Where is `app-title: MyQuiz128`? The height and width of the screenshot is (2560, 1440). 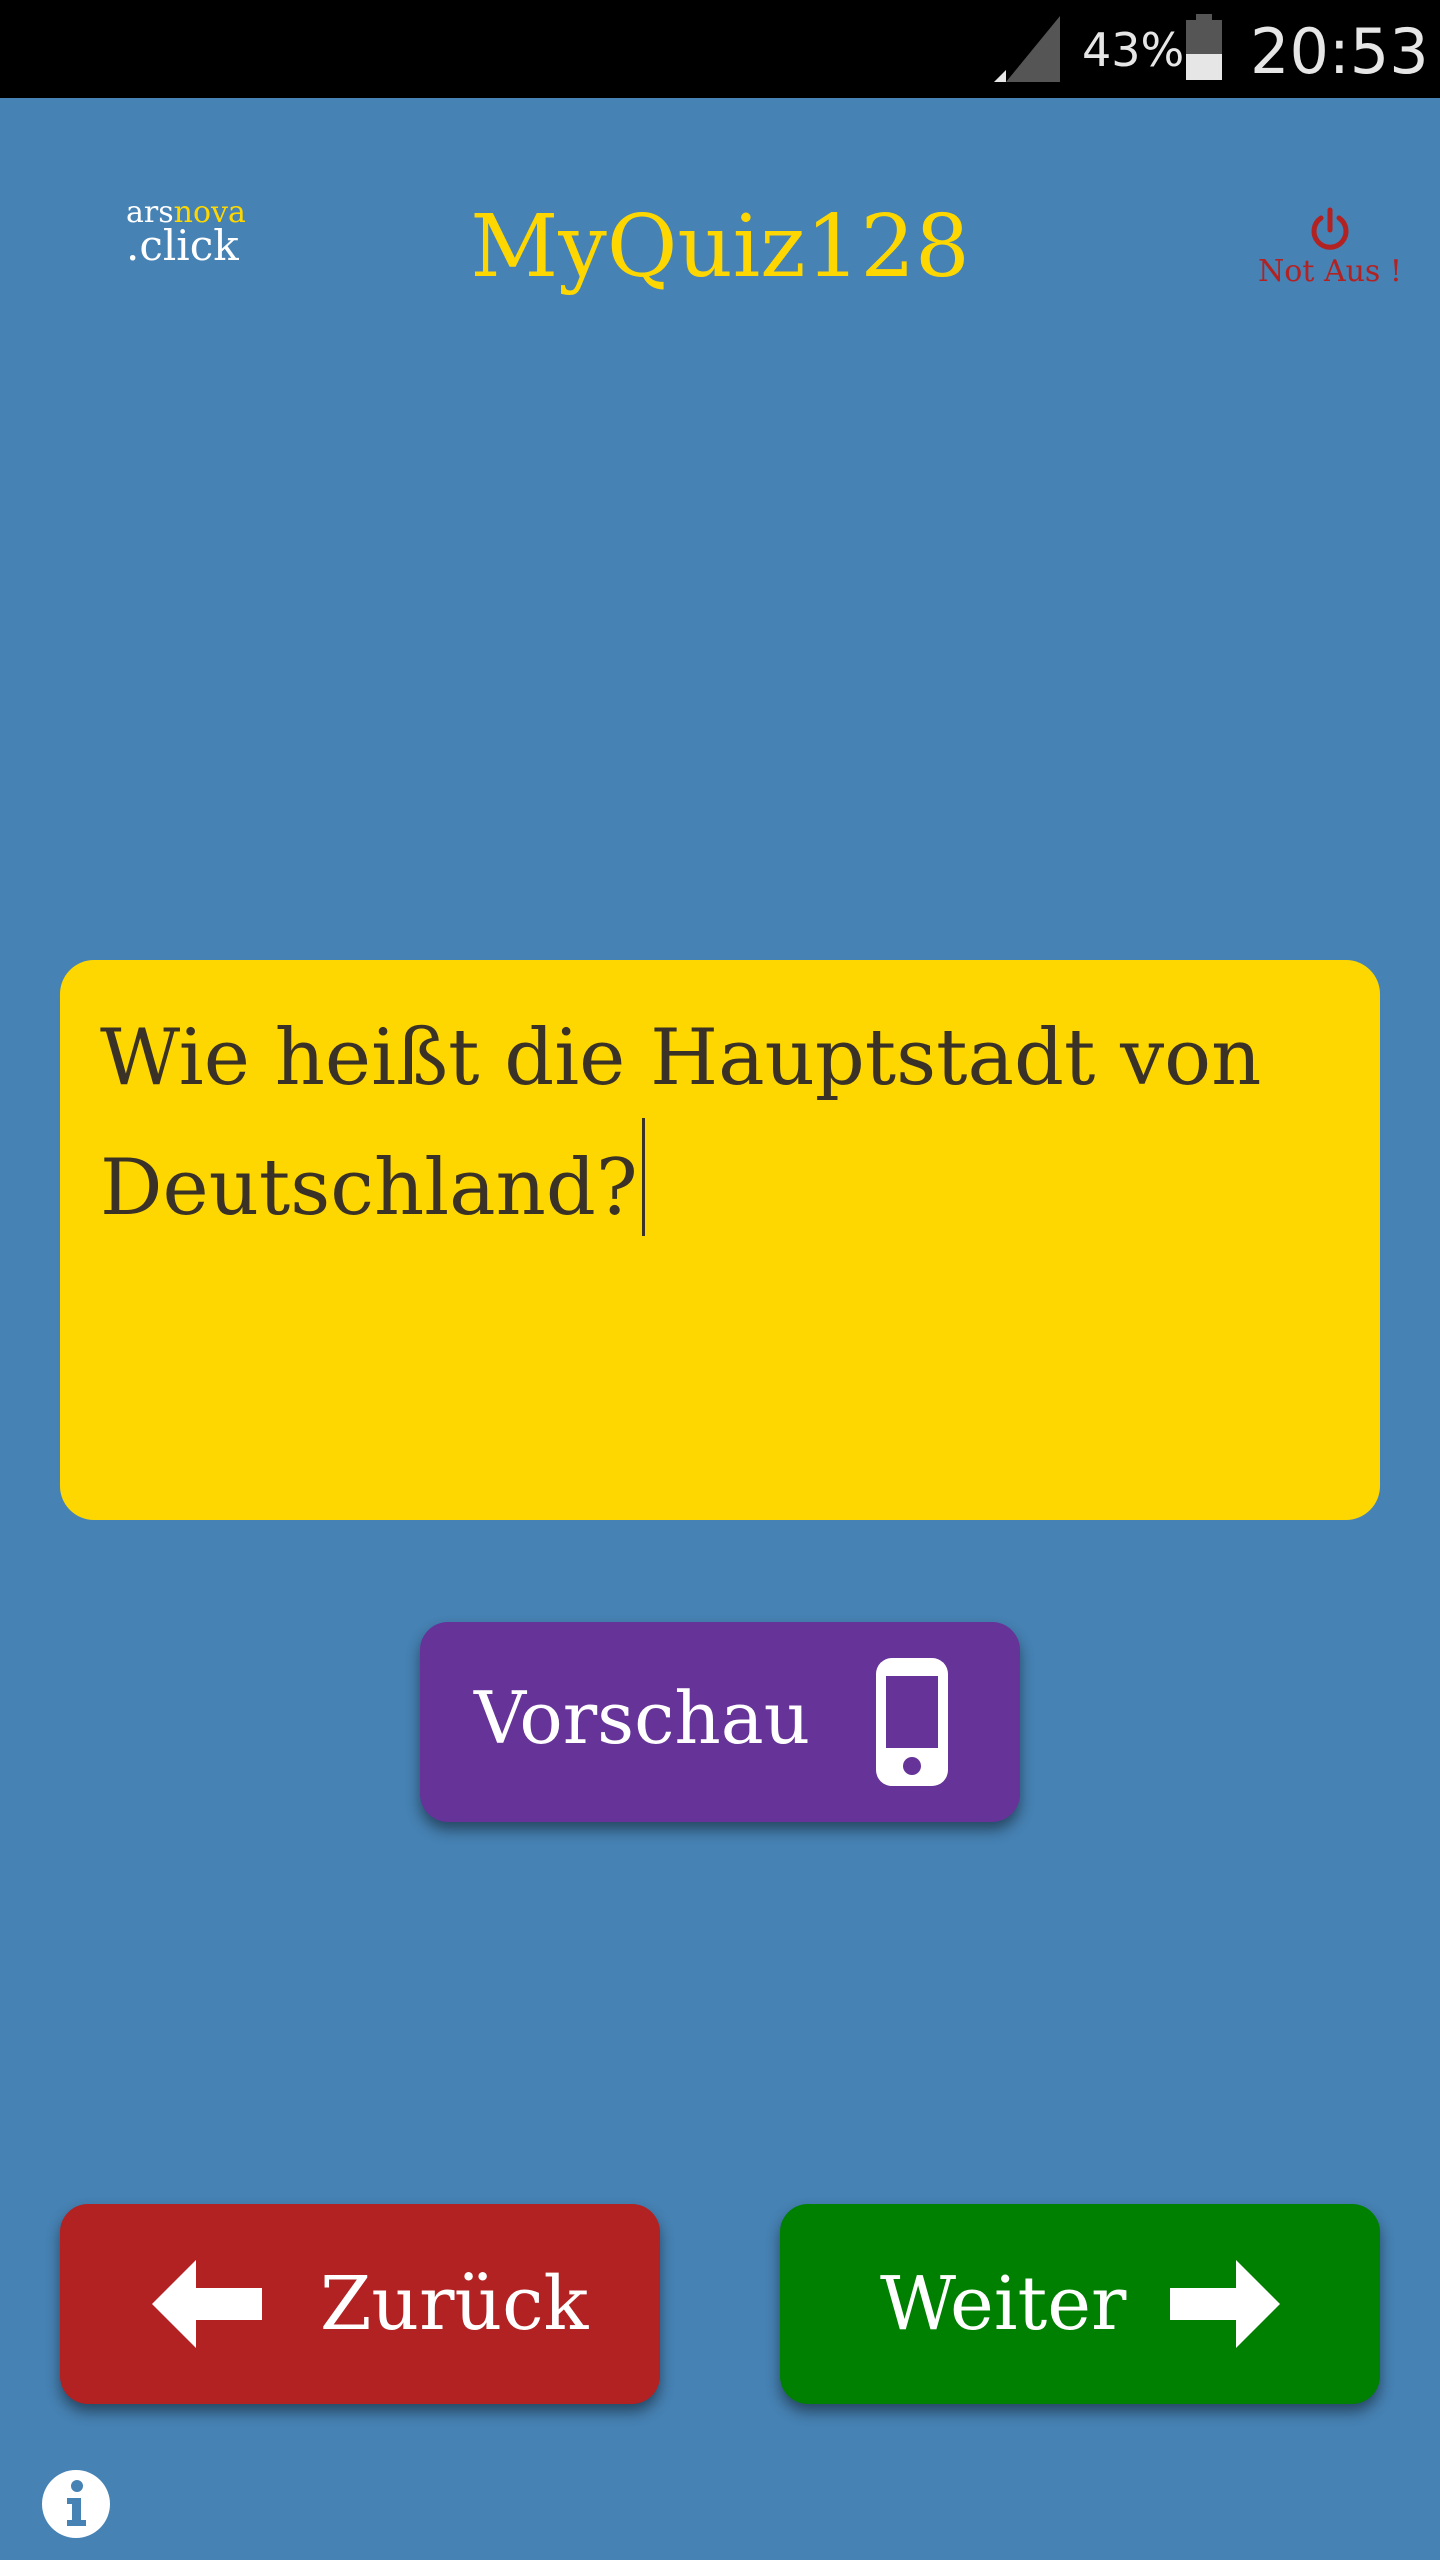 app-title: MyQuiz128 is located at coordinates (720, 247).